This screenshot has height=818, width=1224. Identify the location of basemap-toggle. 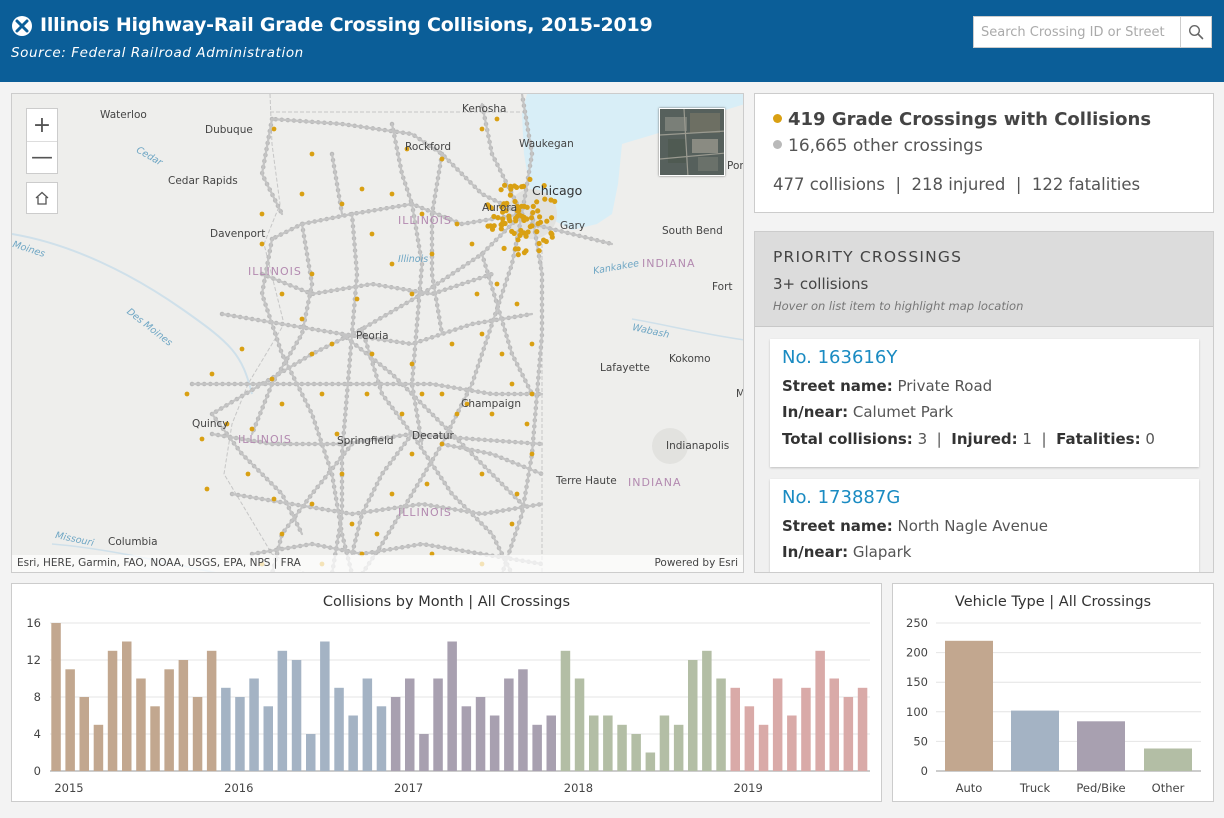
(692, 142).